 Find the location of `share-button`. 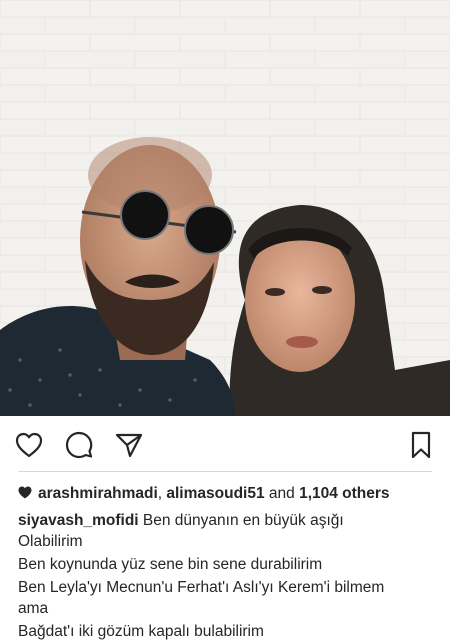

share-button is located at coordinates (129, 445).